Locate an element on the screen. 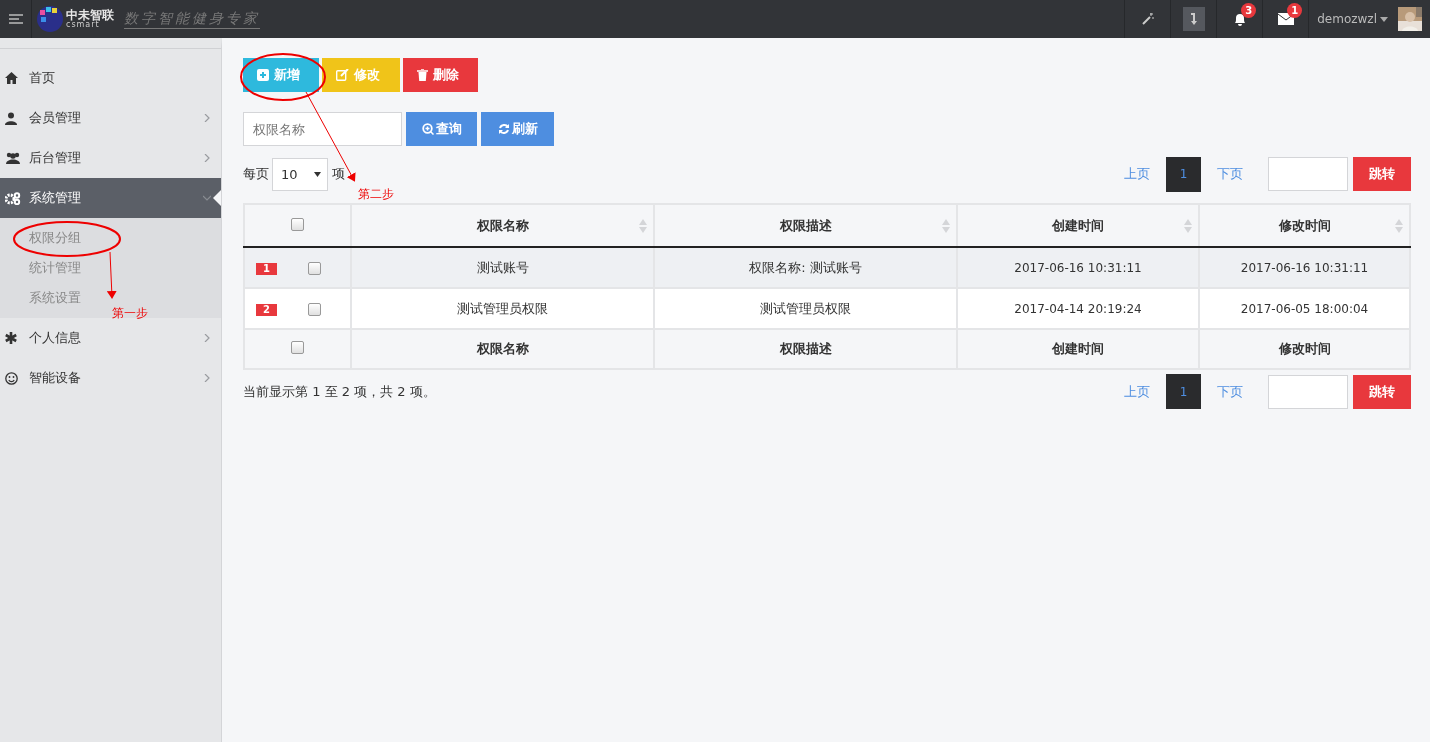 Image resolution: width=1430 pixels, height=742 pixels. logo-icon is located at coordinates (50, 19).